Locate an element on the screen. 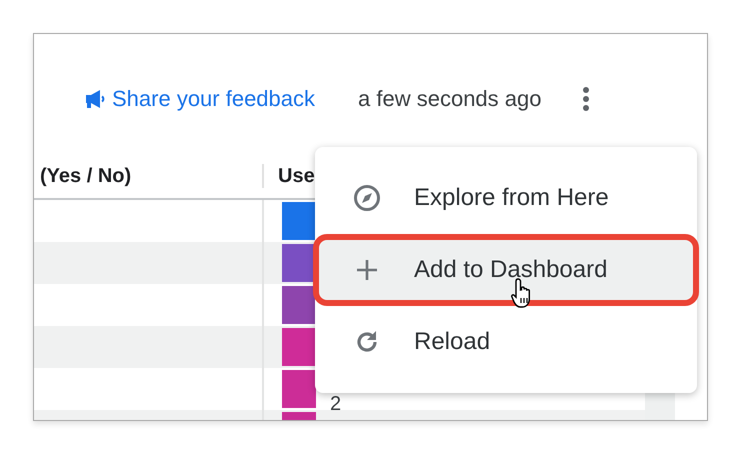  column-header: Use is located at coordinates (289, 176).